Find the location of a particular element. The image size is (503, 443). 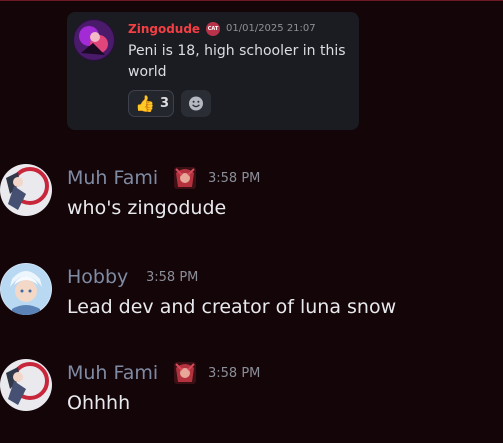

thumbs-up-reaction: 👍 3 is located at coordinates (151, 103).